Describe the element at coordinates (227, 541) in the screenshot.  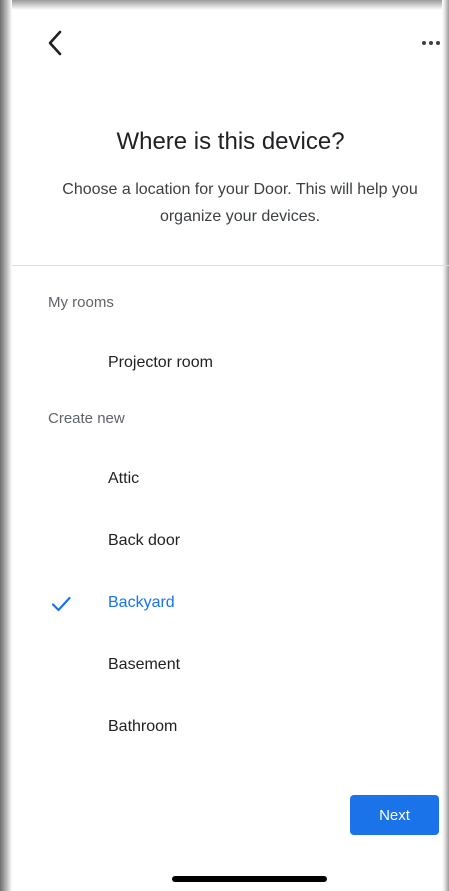
I see `room-option-back-door: Back door` at that location.